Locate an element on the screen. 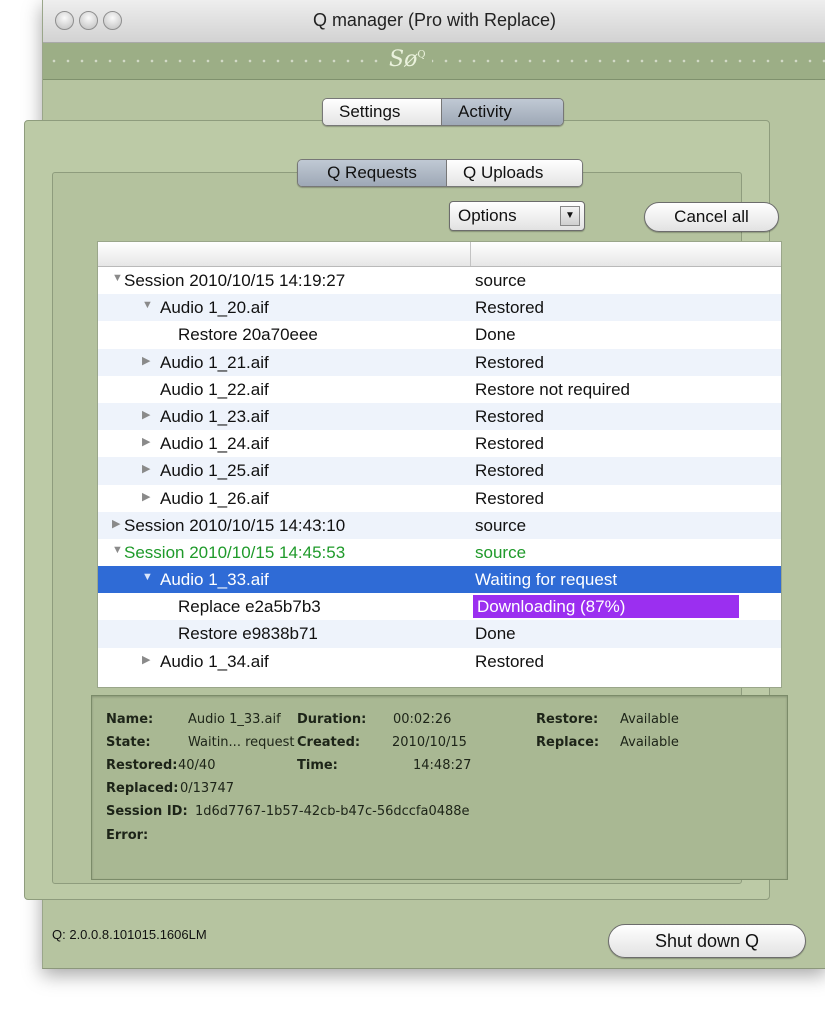 This screenshot has height=1019, width=825. sub-tab-control: Q Requests Q Uploads is located at coordinates (440, 173).